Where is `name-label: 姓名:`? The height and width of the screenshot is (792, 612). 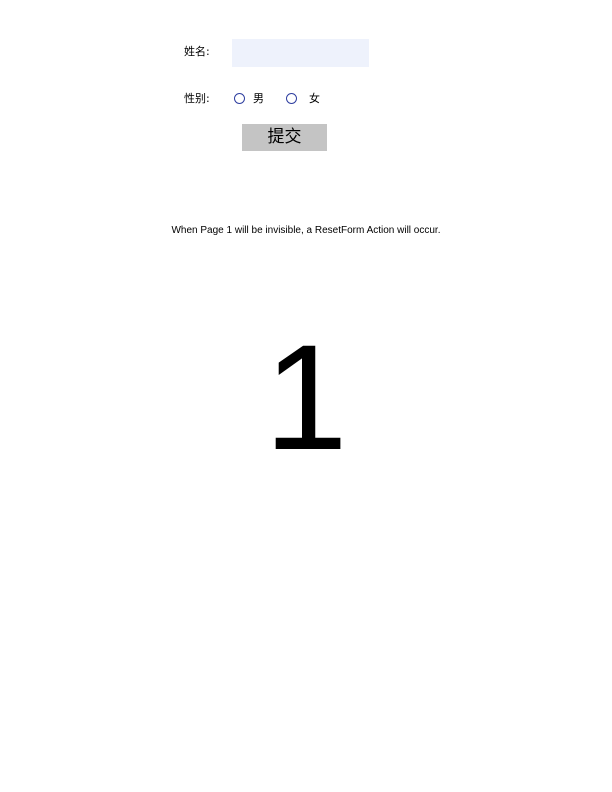 name-label: 姓名: is located at coordinates (197, 51).